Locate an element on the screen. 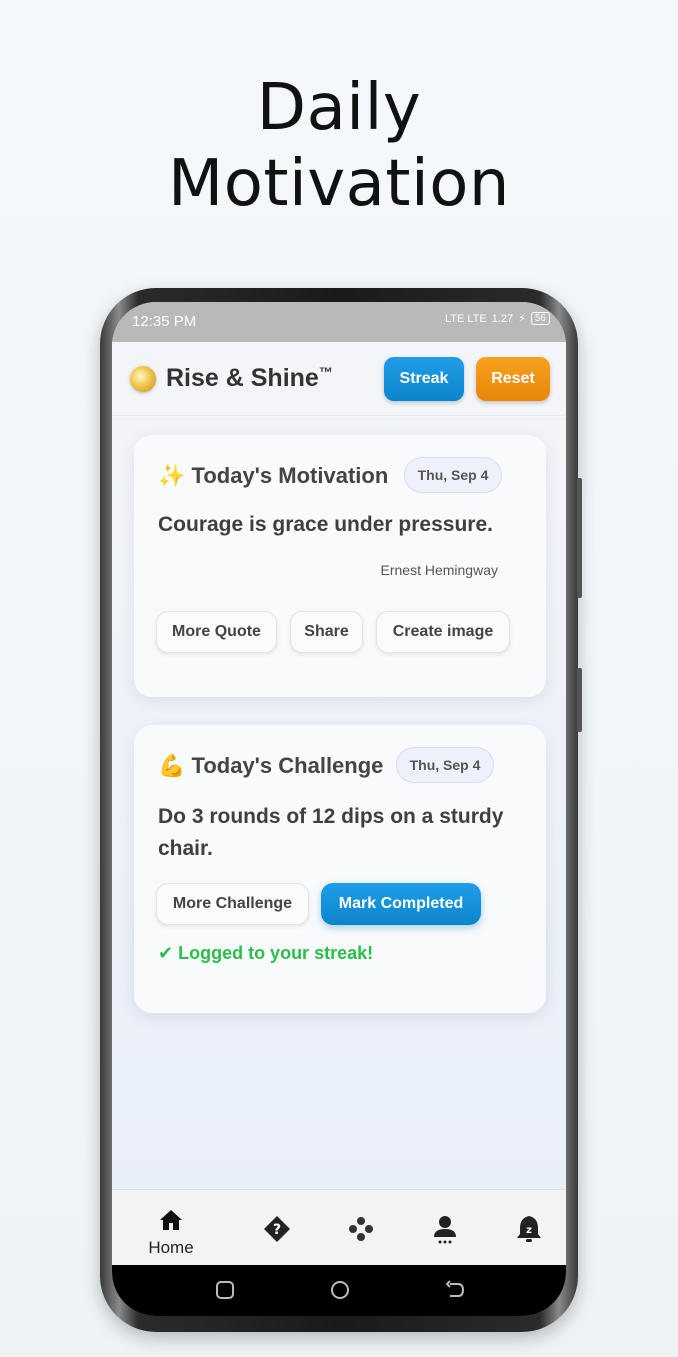  volume-button is located at coordinates (579, 538).